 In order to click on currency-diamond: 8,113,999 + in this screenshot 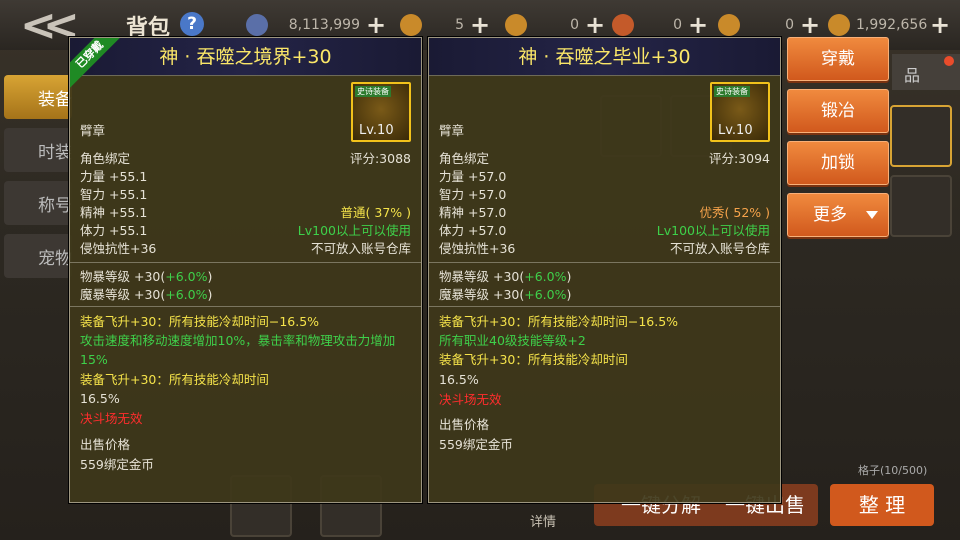, I will do `click(316, 25)`.